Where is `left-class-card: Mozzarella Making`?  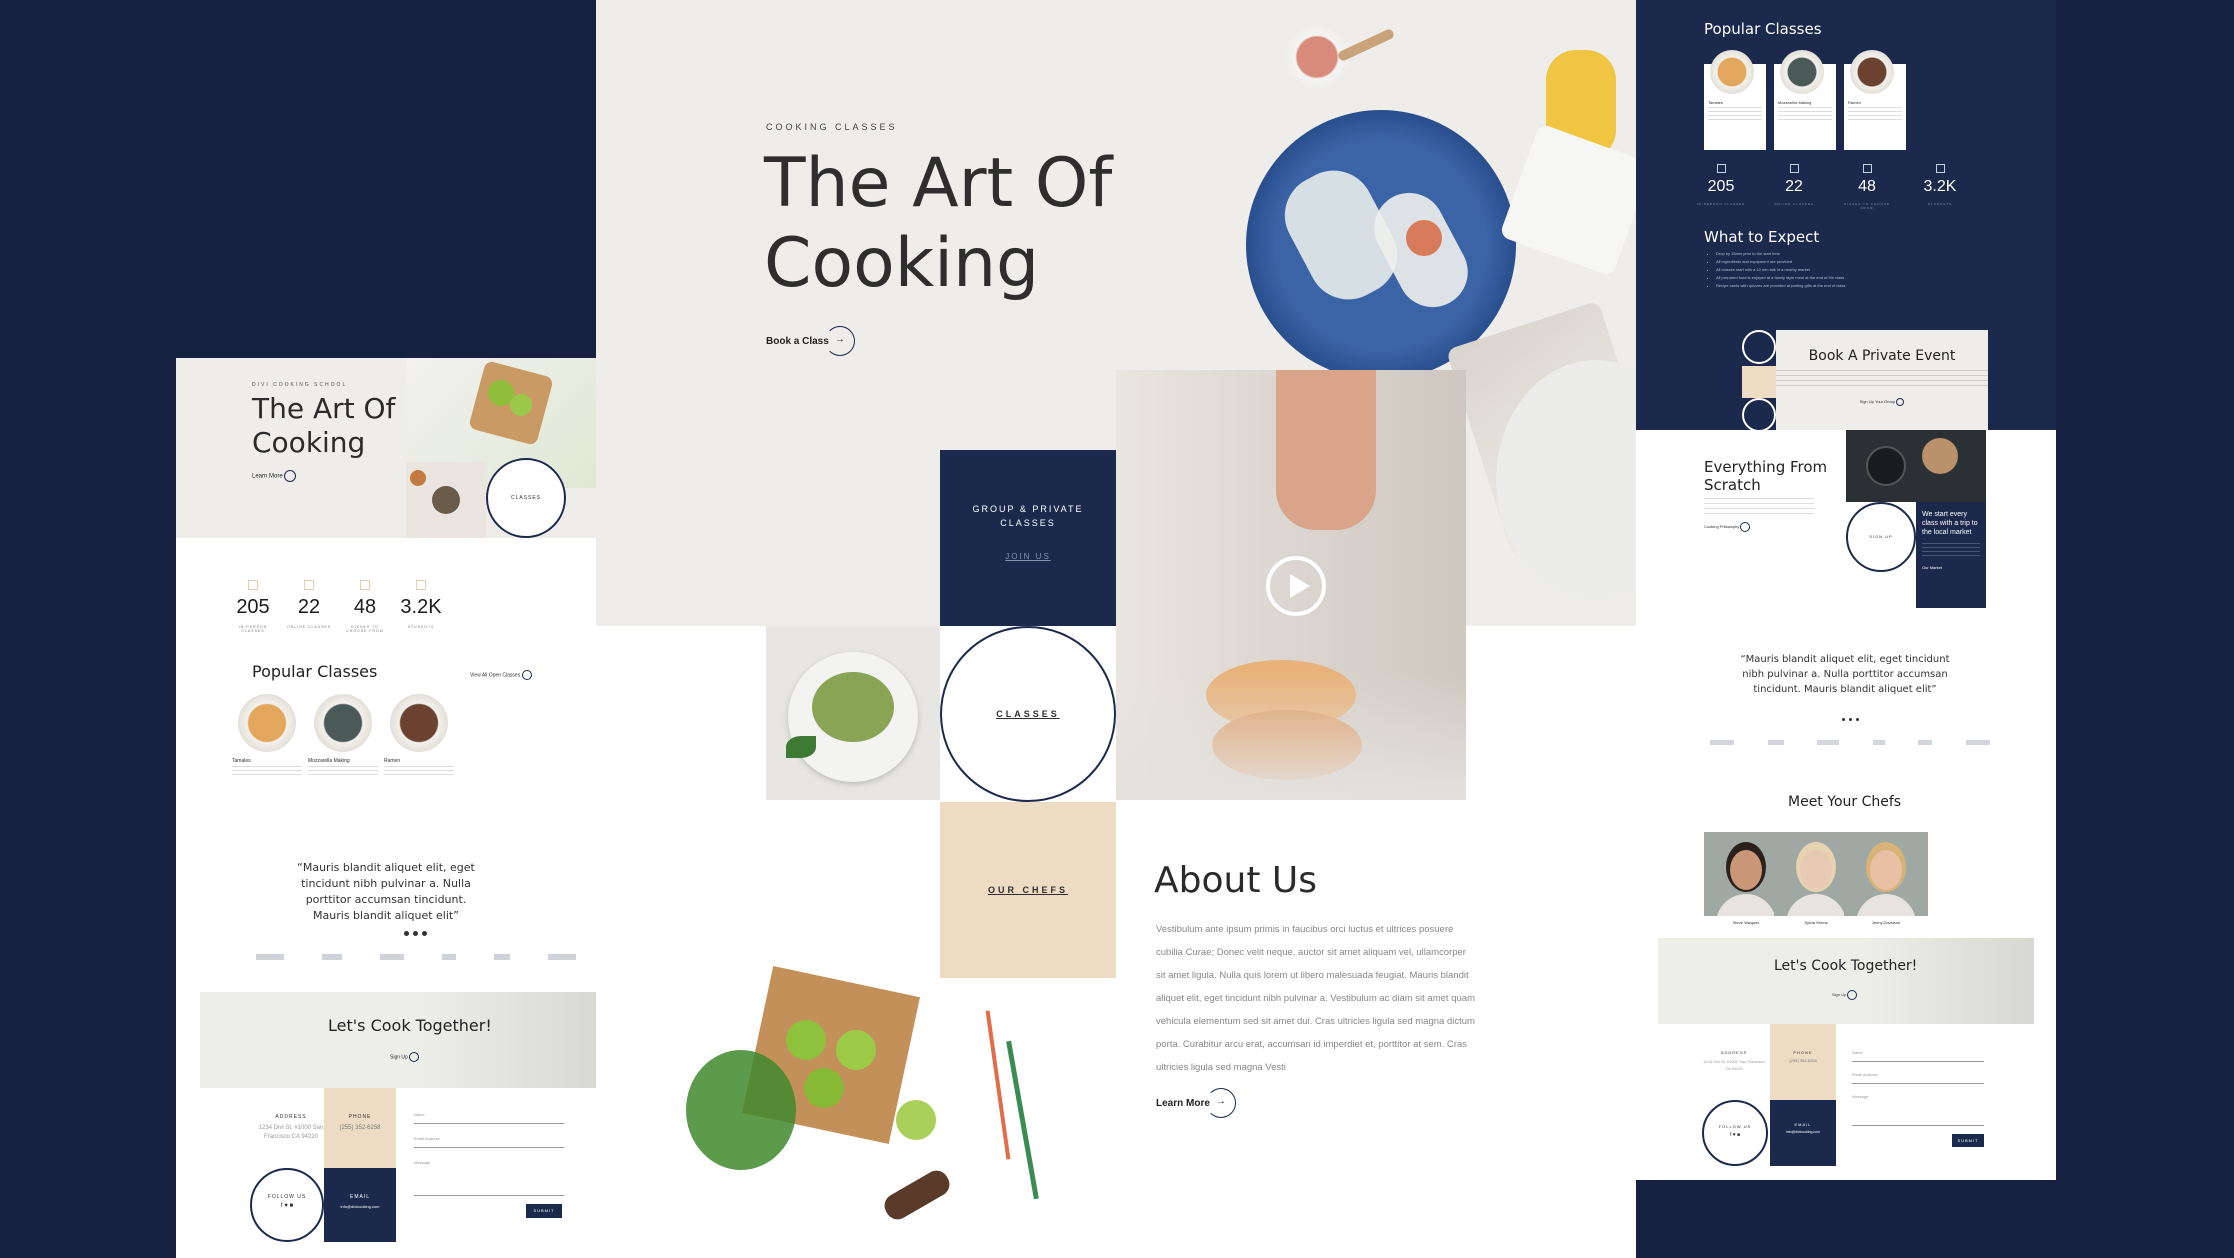
left-class-card: Mozzarella Making is located at coordinates (343, 736).